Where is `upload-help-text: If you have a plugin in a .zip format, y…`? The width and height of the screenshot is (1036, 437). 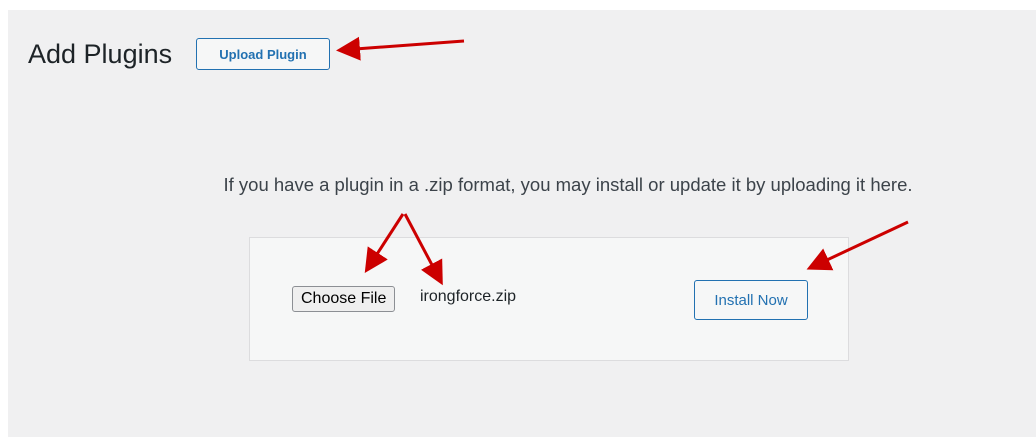 upload-help-text: If you have a plugin in a .zip format, y… is located at coordinates (568, 184).